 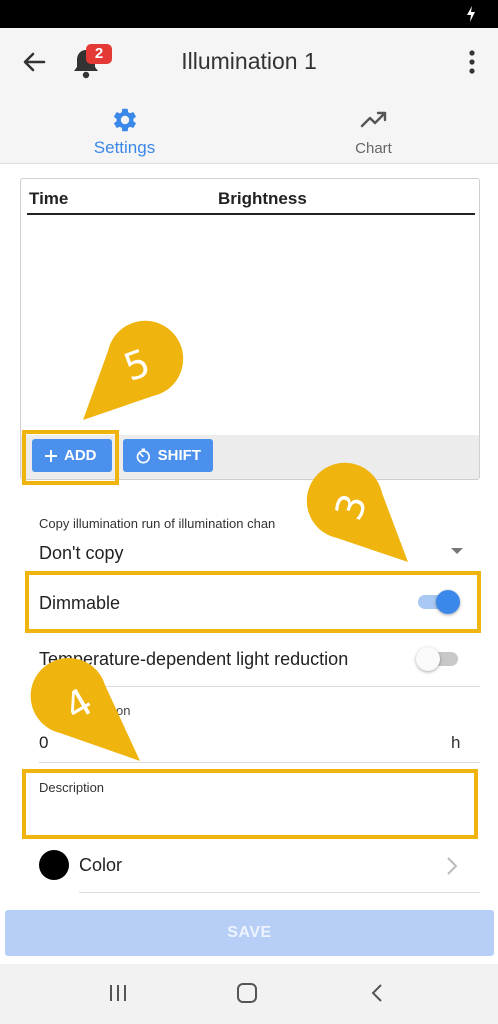 I want to click on tab-bar: Settings Chart, so click(x=249, y=130).